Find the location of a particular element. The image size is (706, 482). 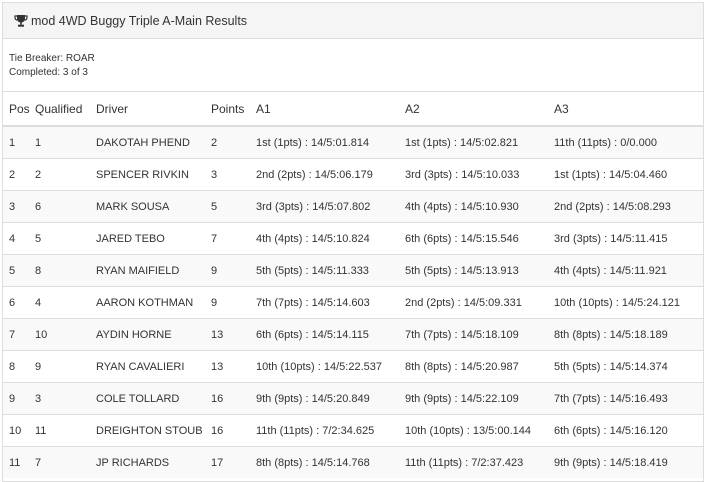

column-header-driver: Driver is located at coordinates (153, 109).